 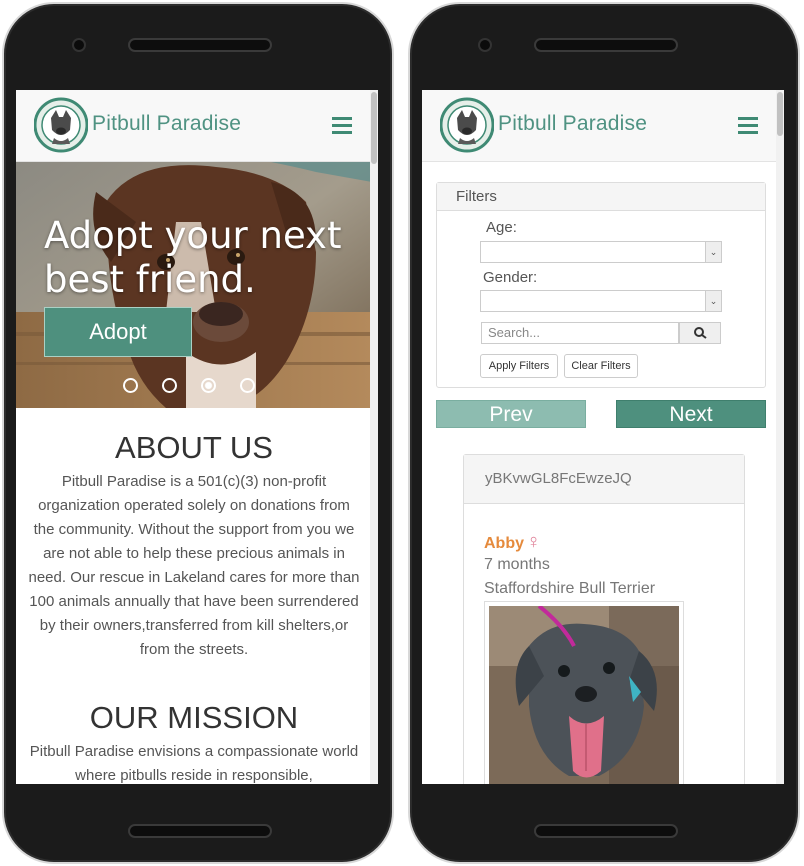 I want to click on hero-title: Adopt your next best friend., so click(x=192, y=258).